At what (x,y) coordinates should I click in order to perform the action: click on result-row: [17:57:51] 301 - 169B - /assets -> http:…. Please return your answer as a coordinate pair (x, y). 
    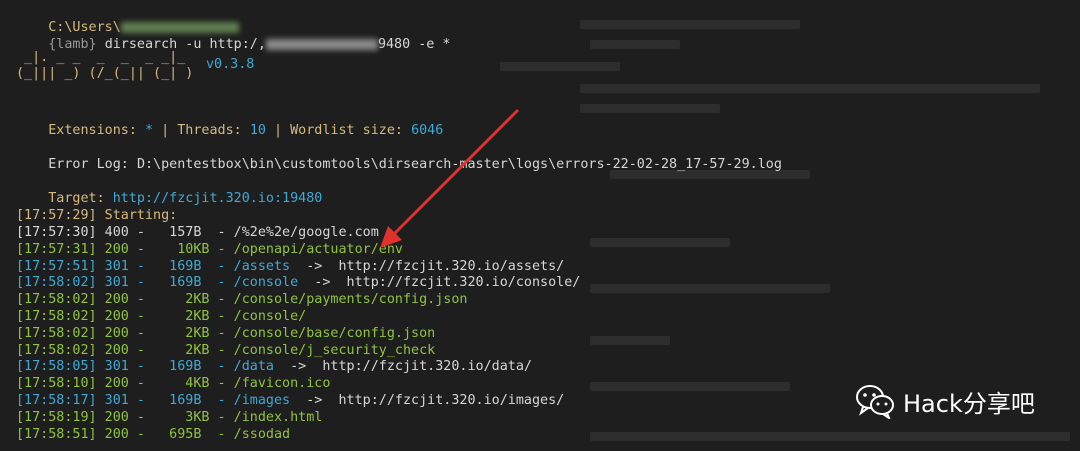
    Looking at the image, I should click on (290, 267).